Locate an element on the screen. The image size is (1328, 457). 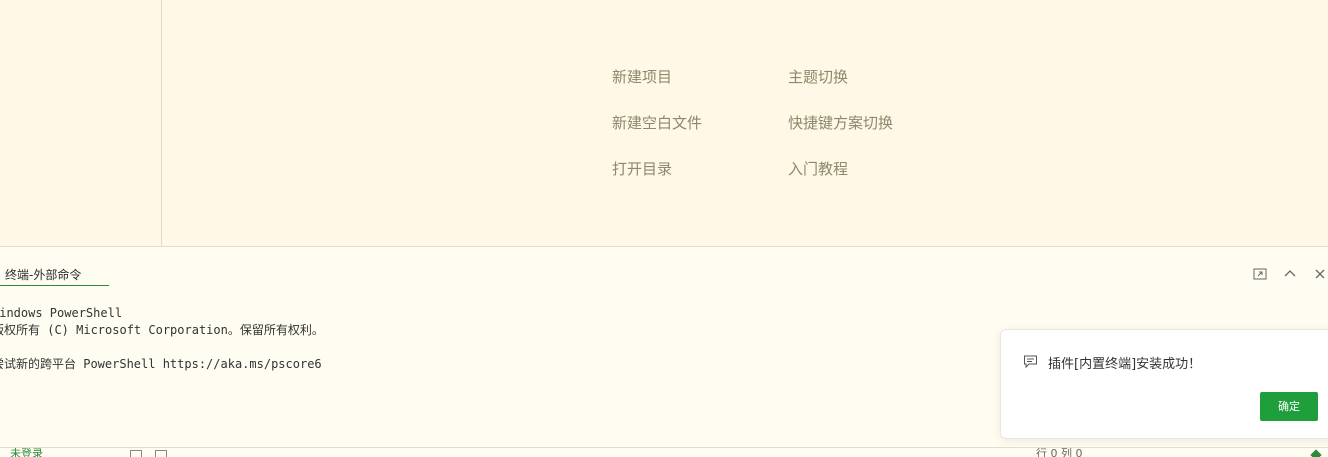
panel-actions is located at coordinates (1290, 275).